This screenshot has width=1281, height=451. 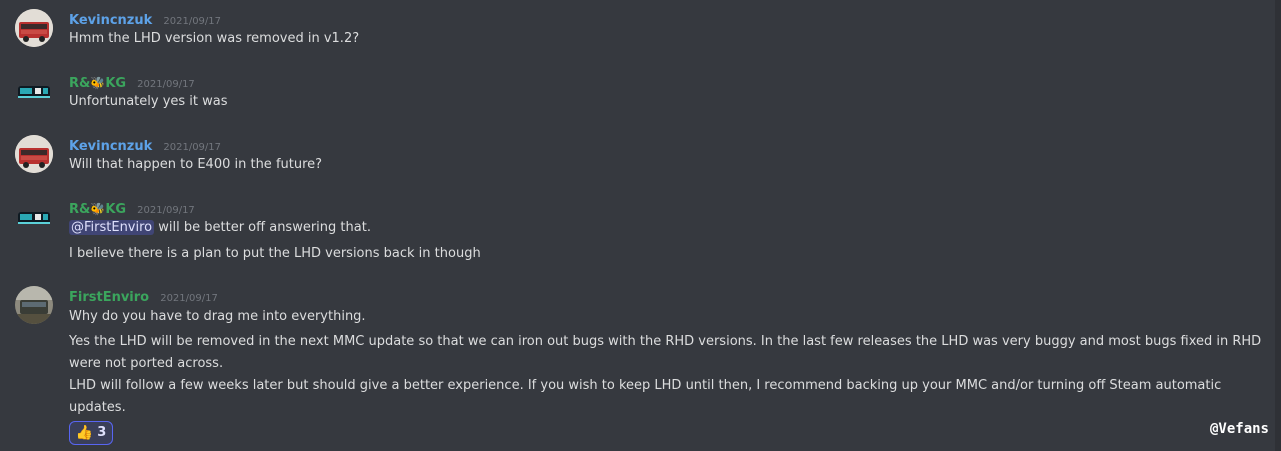 What do you see at coordinates (112, 227) in the screenshot?
I see `user-mention: @FirstEnviro` at bounding box center [112, 227].